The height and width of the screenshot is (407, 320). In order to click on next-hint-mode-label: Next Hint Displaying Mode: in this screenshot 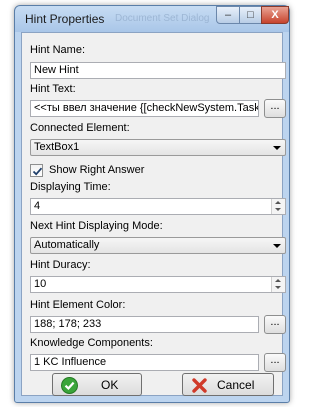, I will do `click(96, 226)`.